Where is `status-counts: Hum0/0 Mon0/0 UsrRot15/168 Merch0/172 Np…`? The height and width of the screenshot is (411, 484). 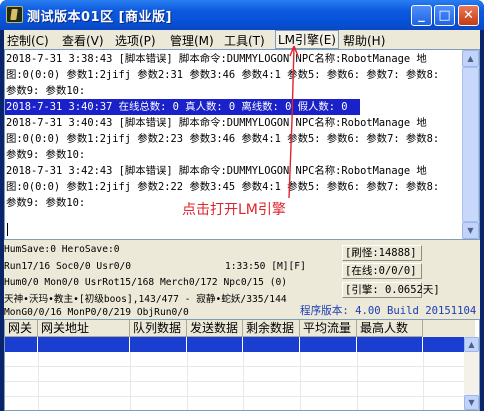 status-counts: Hum0/0 Mon0/0 UsrRot15/168 Merch0/172 Np… is located at coordinates (146, 282).